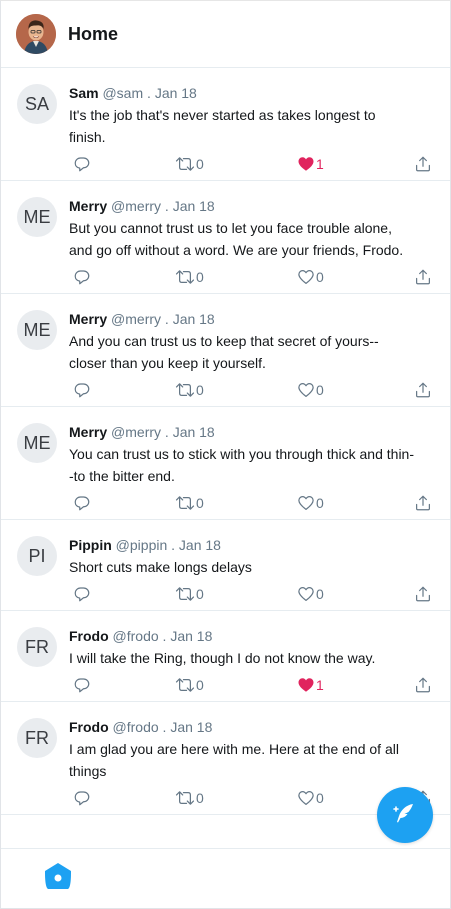  What do you see at coordinates (145, 545) in the screenshot?
I see `author-handle: @pippin .` at bounding box center [145, 545].